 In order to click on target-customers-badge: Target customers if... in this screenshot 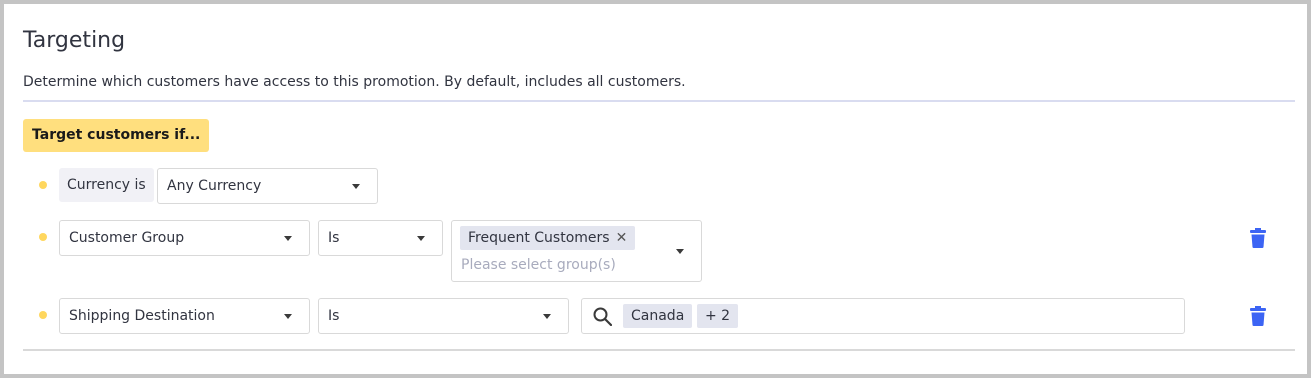, I will do `click(116, 135)`.